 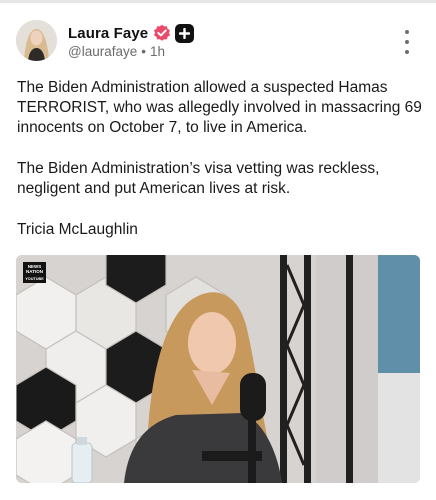 What do you see at coordinates (162, 33) in the screenshot?
I see `verified-badge-icon` at bounding box center [162, 33].